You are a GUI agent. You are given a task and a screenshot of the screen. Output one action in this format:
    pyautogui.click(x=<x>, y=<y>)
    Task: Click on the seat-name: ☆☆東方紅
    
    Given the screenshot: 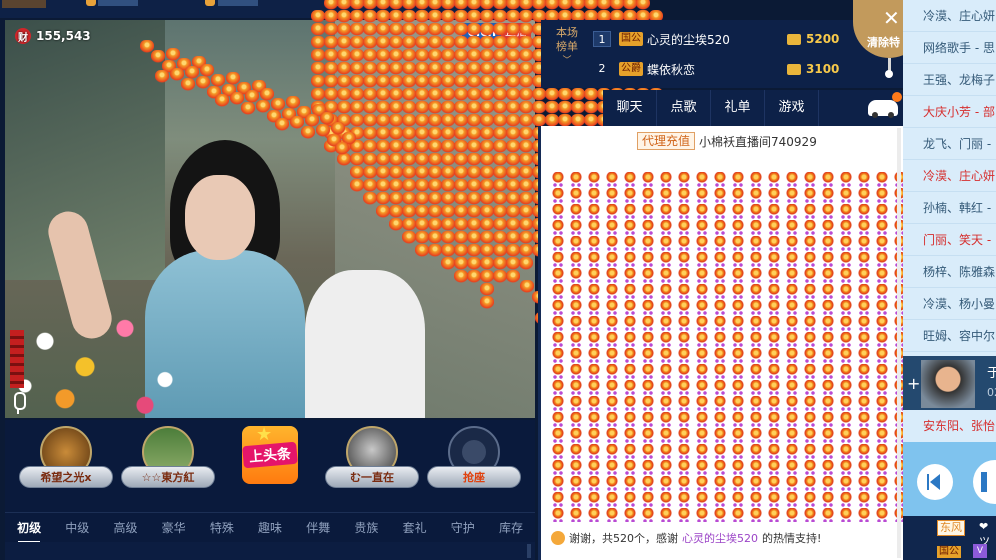 What is the action you would take?
    pyautogui.click(x=168, y=477)
    